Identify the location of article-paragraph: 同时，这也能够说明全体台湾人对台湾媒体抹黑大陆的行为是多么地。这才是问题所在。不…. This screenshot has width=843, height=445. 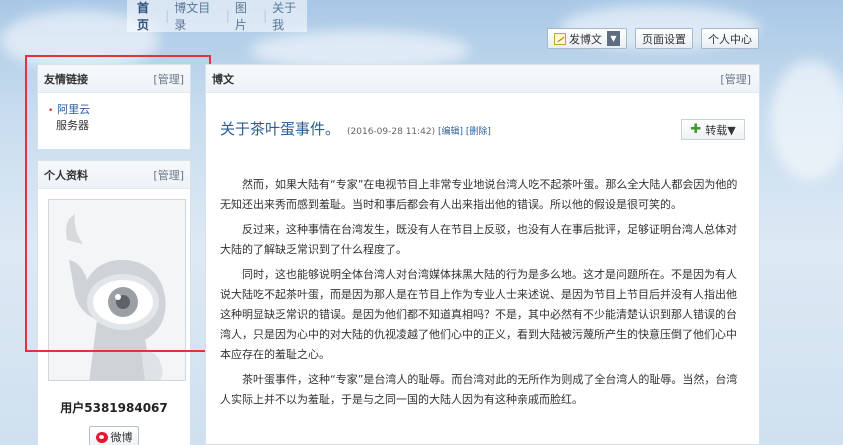
(478, 314).